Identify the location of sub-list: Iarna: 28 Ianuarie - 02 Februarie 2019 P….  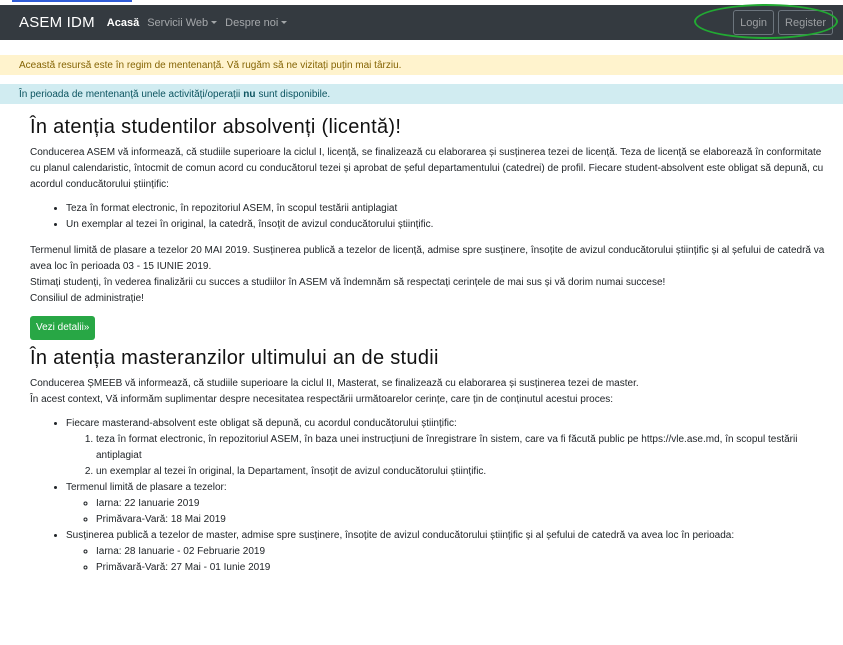
(448, 560).